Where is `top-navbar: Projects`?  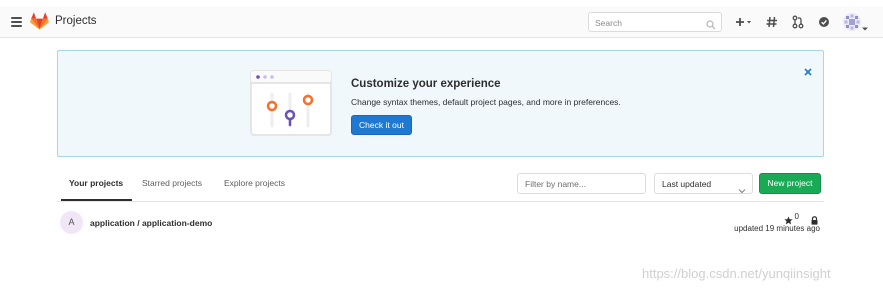 top-navbar: Projects is located at coordinates (441, 22).